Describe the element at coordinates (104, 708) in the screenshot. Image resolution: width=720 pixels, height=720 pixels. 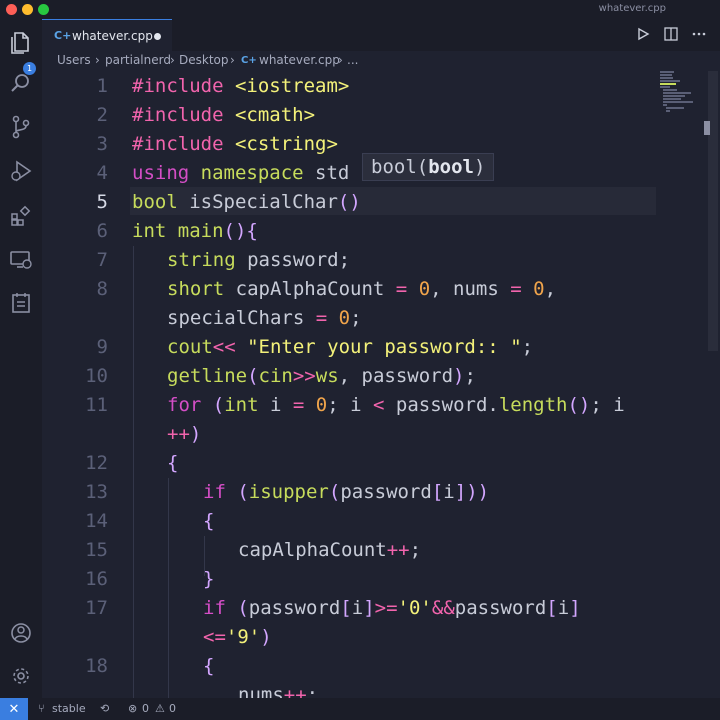
I see `sync-icon: ⟲` at that location.